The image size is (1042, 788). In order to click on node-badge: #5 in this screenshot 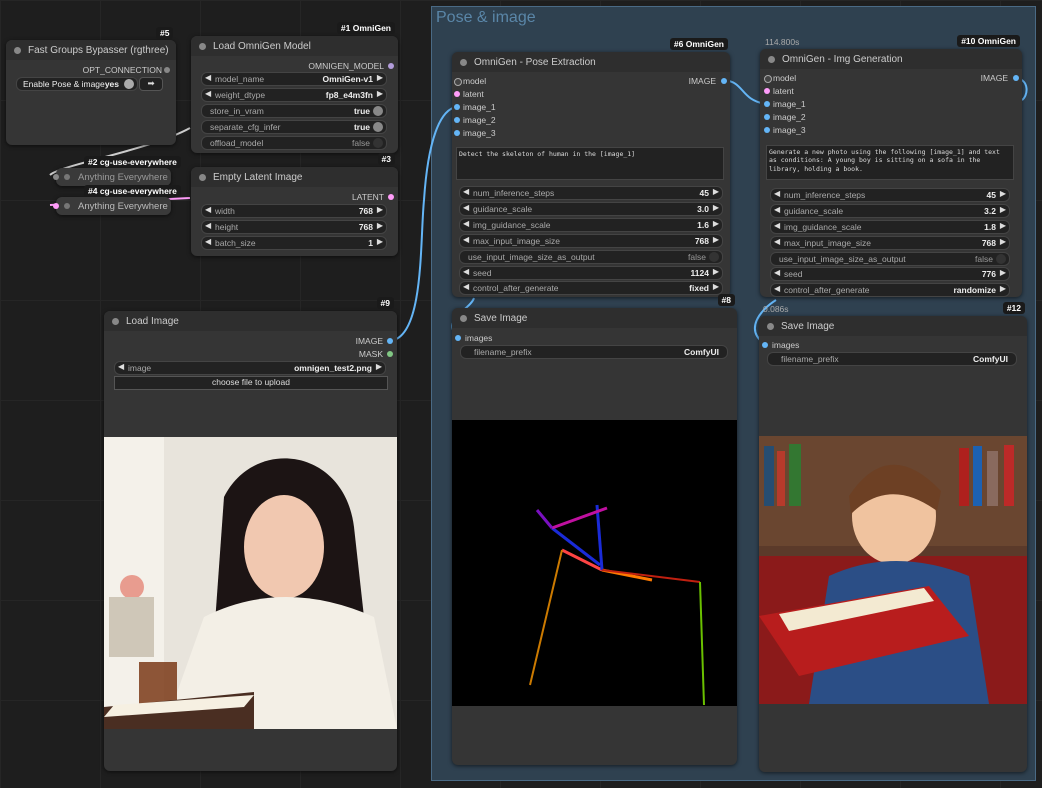, I will do `click(165, 33)`.